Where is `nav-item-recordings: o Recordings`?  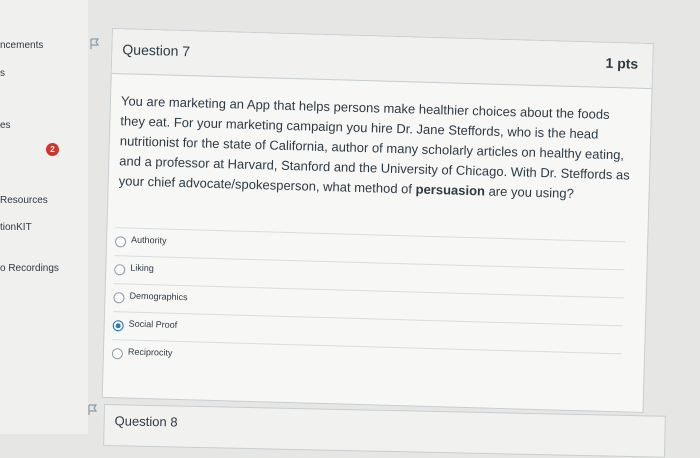 nav-item-recordings: o Recordings is located at coordinates (29, 268).